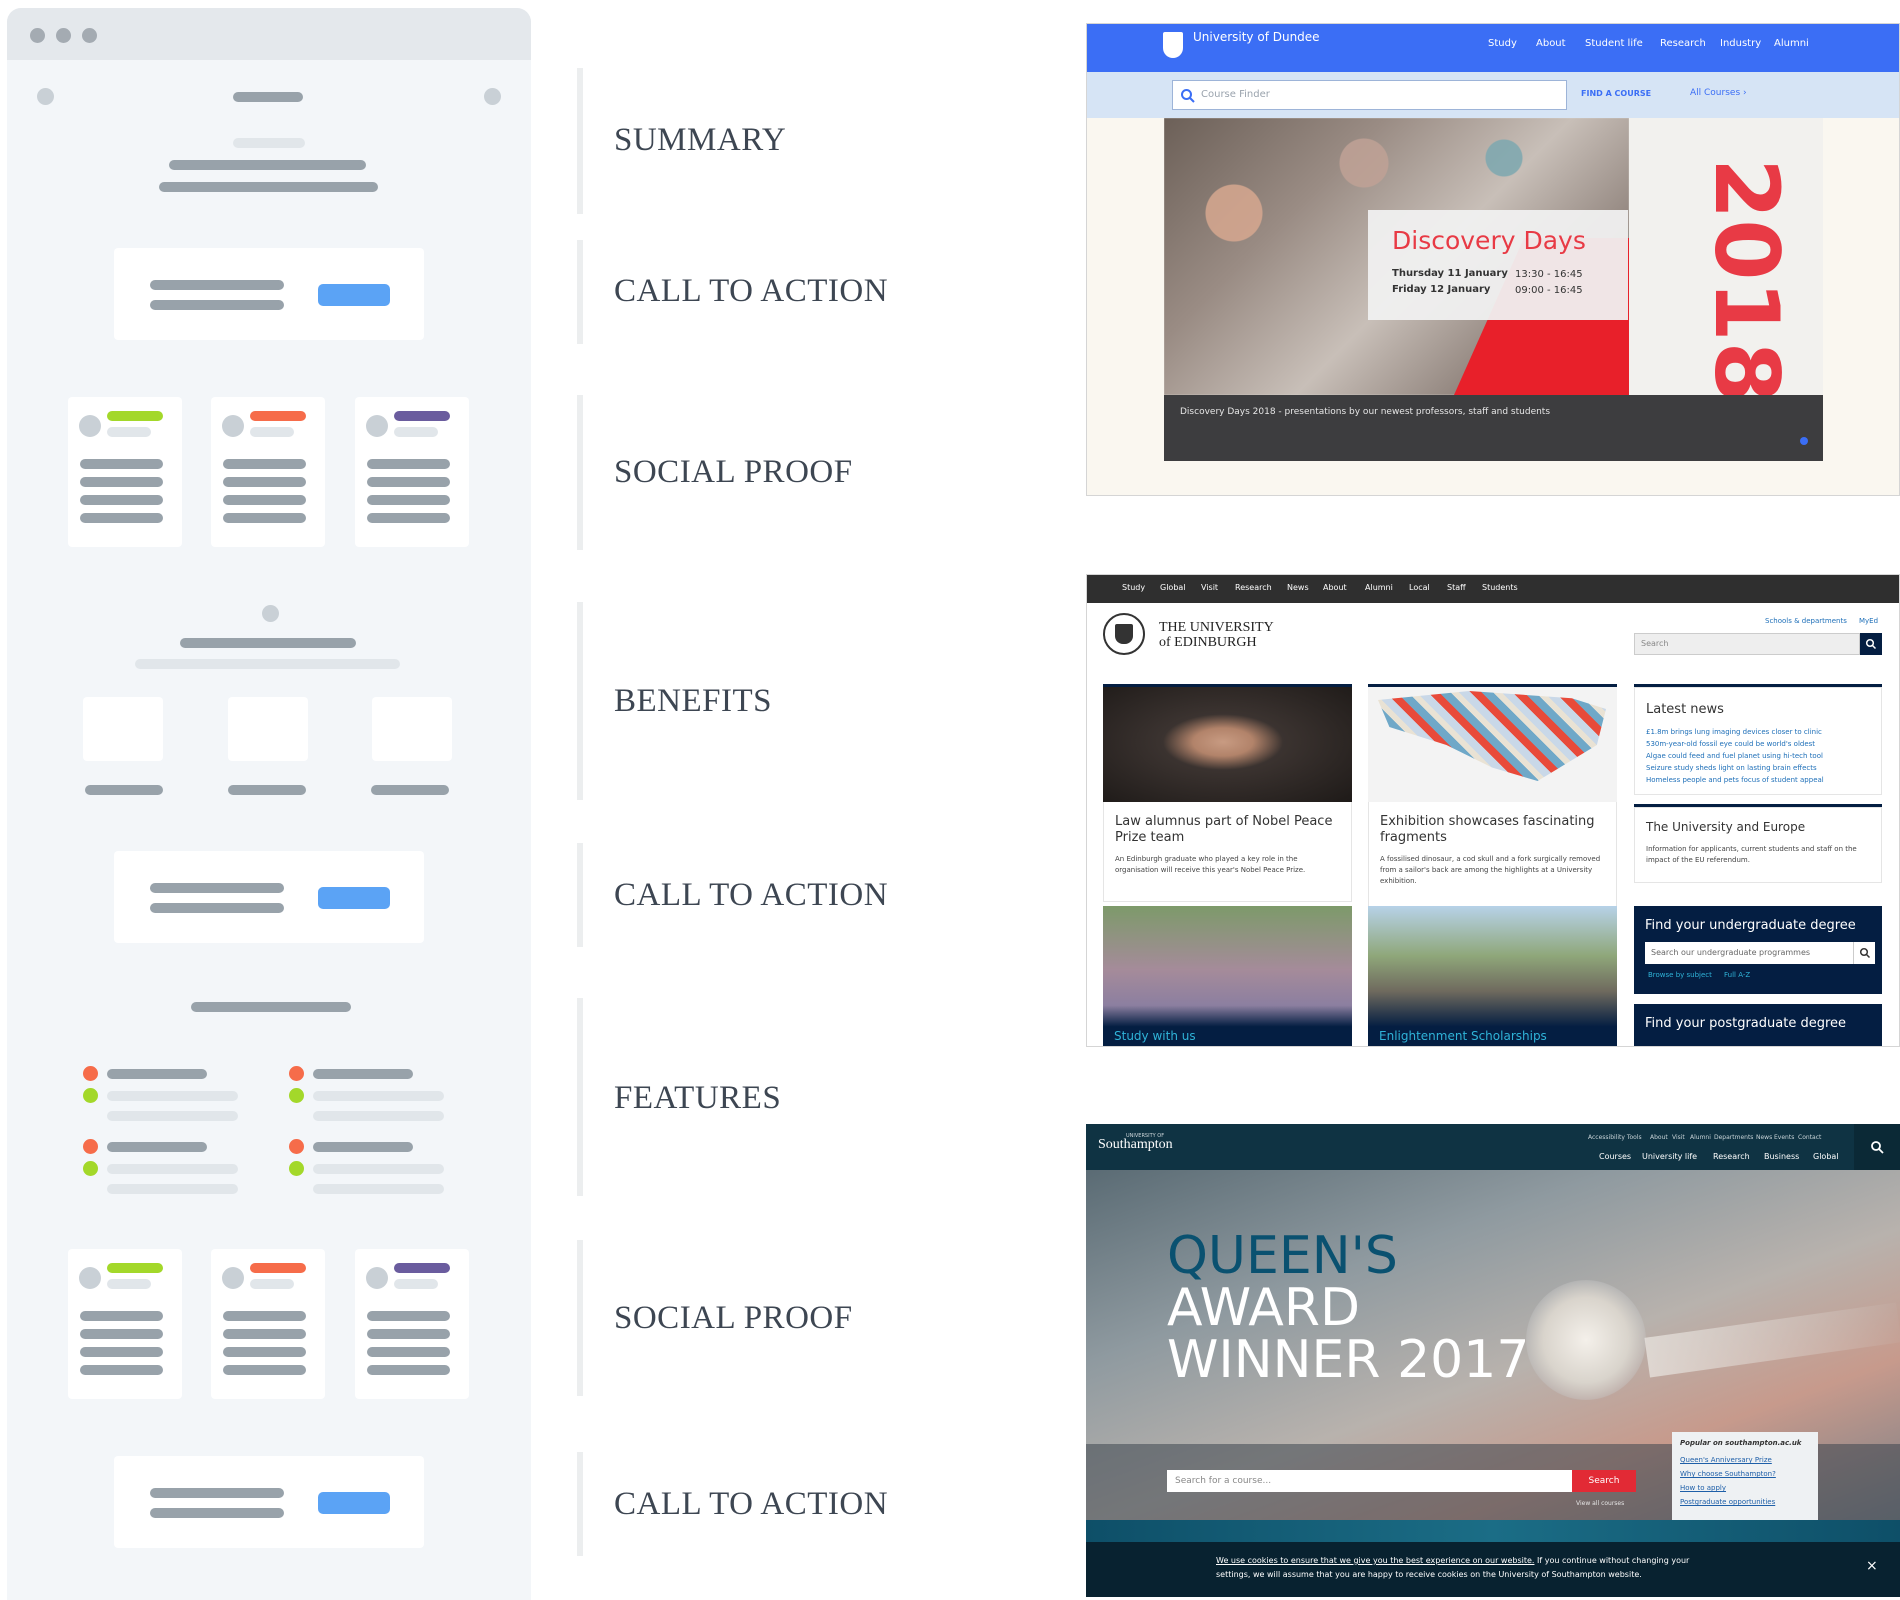  What do you see at coordinates (1659, 1137) in the screenshot?
I see `util-nav-about: About` at bounding box center [1659, 1137].